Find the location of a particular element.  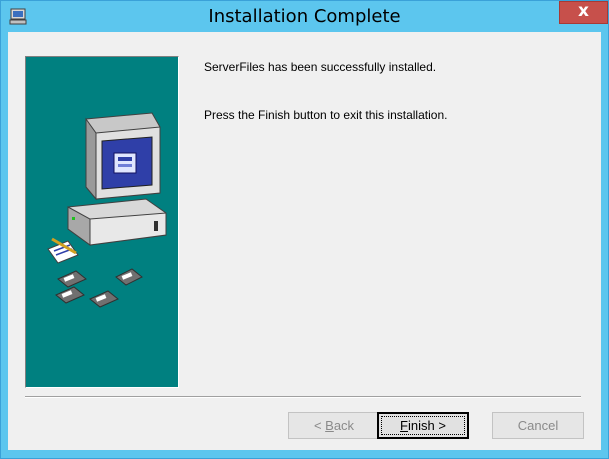

close-icon: x is located at coordinates (583, 11).